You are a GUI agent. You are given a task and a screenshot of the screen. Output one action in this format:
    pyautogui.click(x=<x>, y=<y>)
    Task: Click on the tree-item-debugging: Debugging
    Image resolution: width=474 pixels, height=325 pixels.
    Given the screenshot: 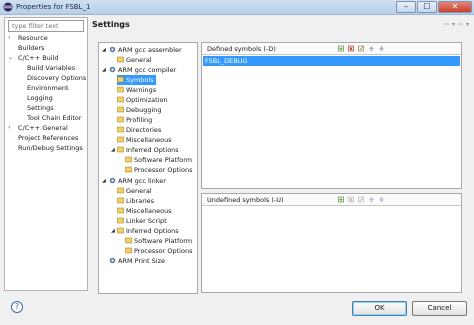 What is the action you would take?
    pyautogui.click(x=139, y=110)
    